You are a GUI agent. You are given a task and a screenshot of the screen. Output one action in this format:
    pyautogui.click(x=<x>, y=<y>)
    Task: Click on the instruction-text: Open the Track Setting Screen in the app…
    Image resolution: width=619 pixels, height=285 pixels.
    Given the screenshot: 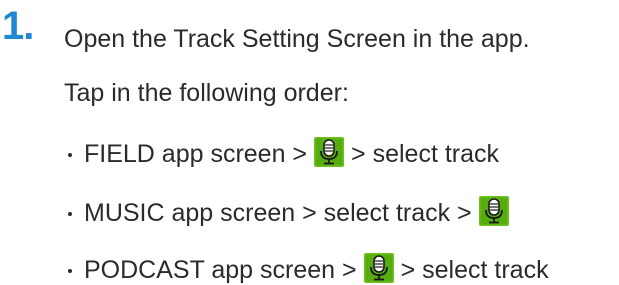 What is the action you would take?
    pyautogui.click(x=297, y=39)
    